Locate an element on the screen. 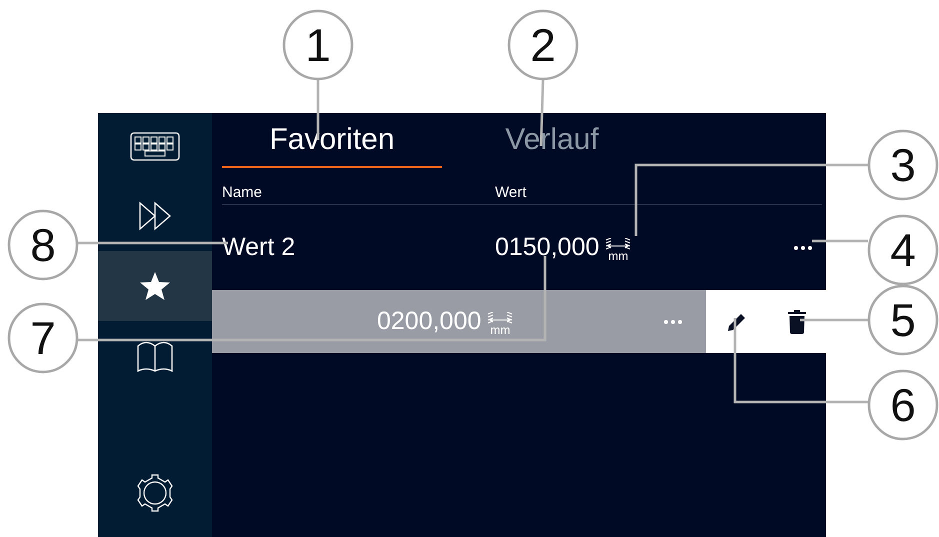  column-header: Name is located at coordinates (243, 192).